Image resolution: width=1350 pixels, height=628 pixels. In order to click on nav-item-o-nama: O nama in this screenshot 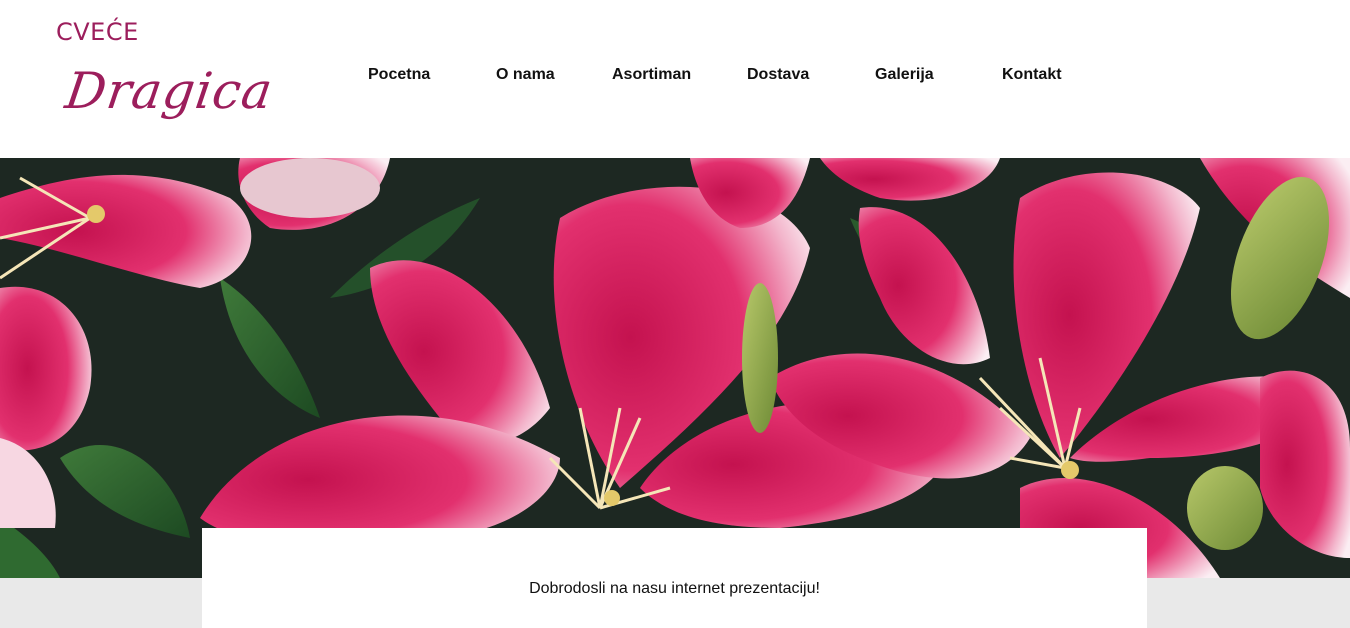, I will do `click(525, 75)`.